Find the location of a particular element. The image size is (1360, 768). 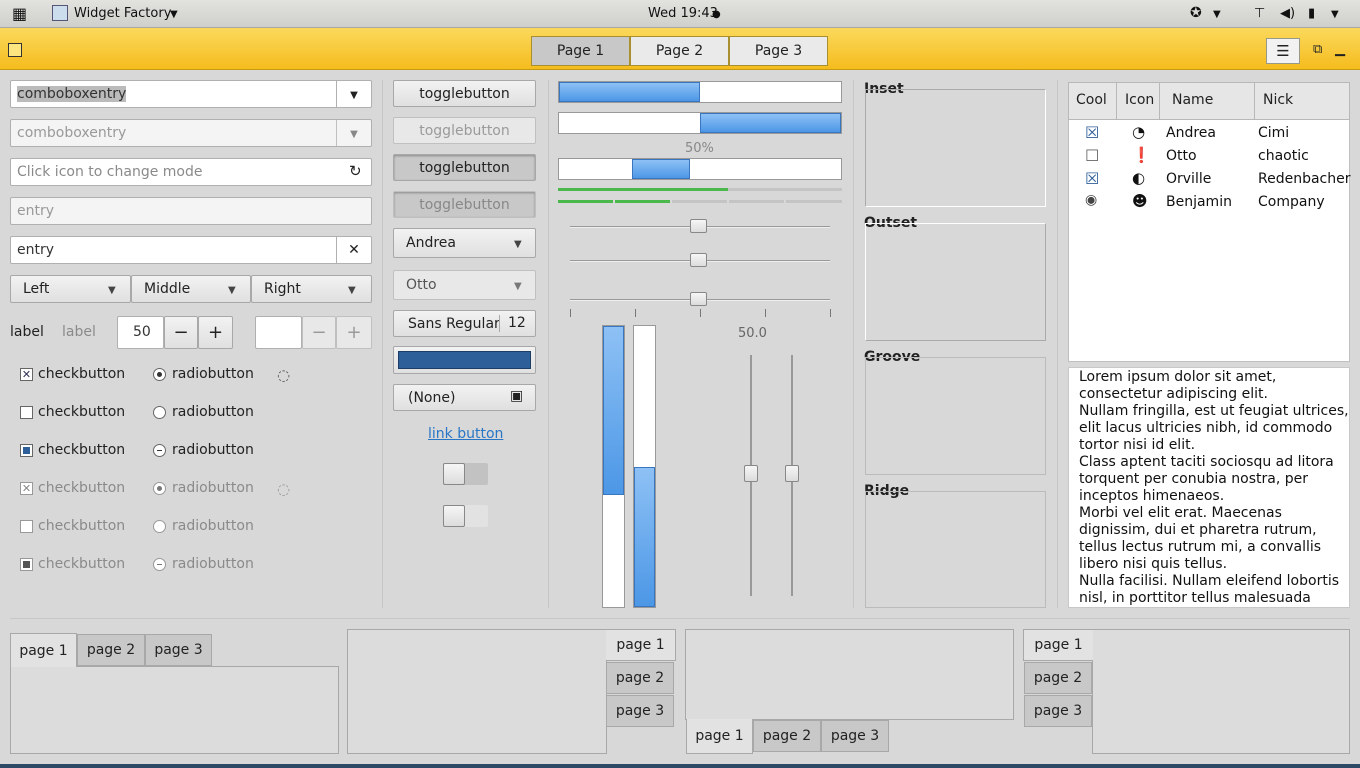

color-button is located at coordinates (464, 360).